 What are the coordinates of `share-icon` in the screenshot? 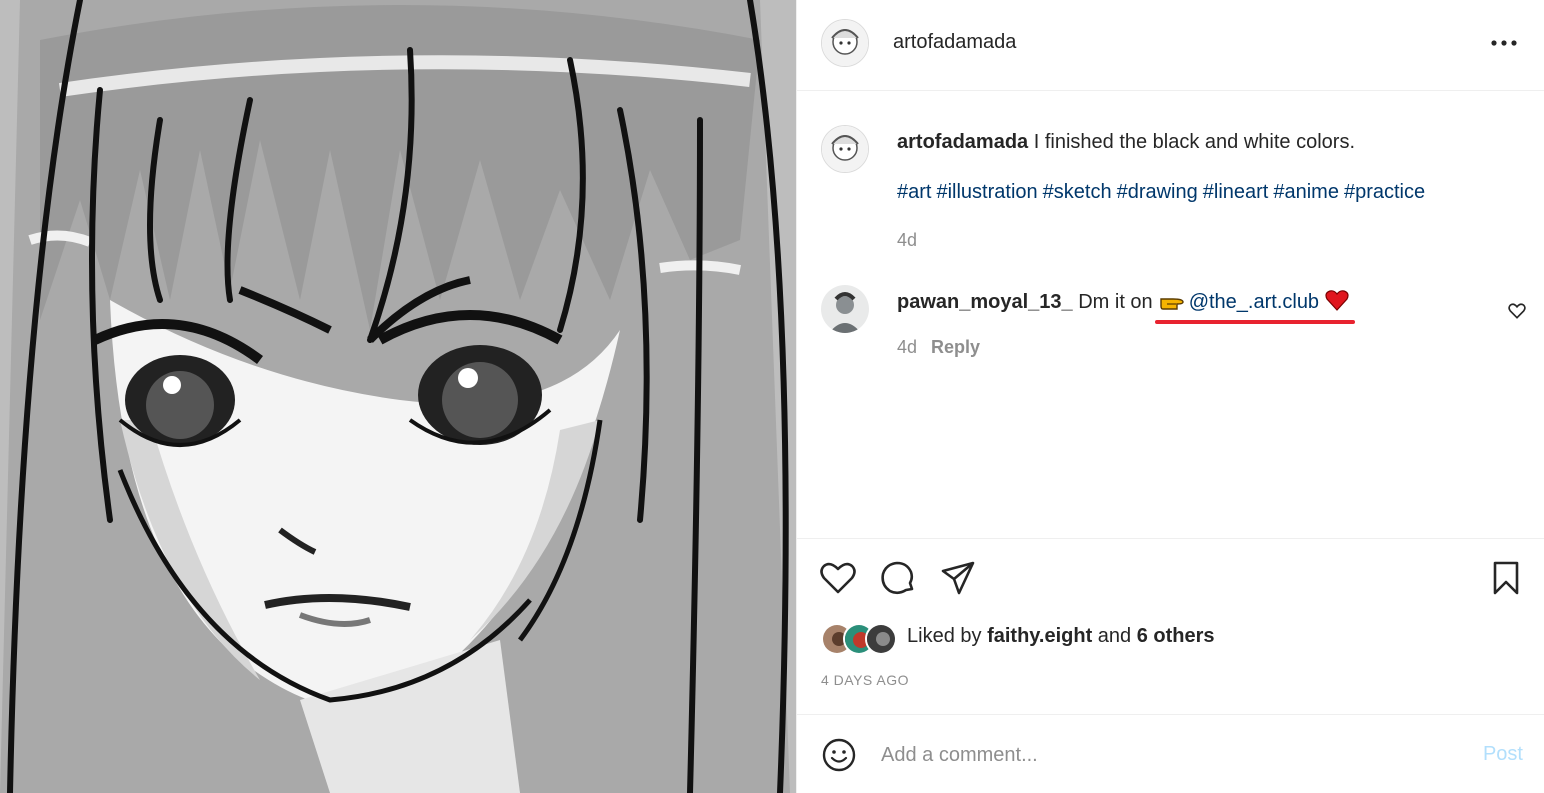 It's located at (958, 578).